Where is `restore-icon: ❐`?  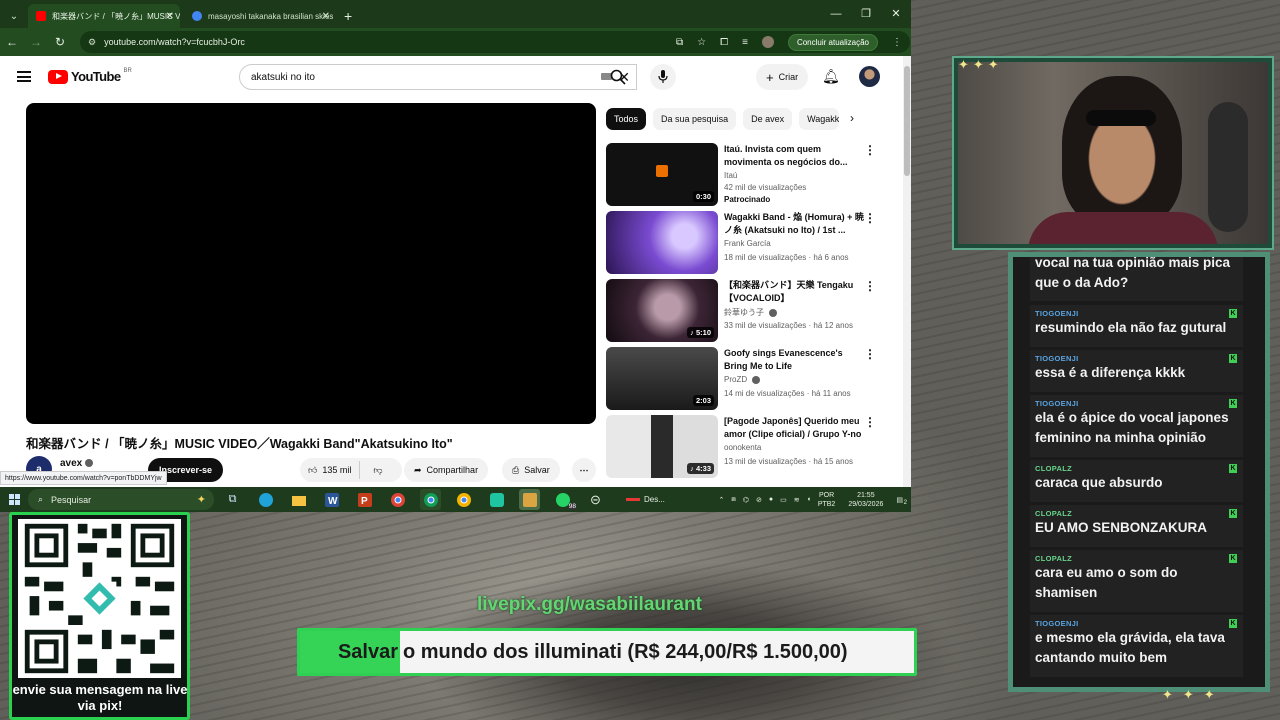
restore-icon: ❐ is located at coordinates (866, 14).